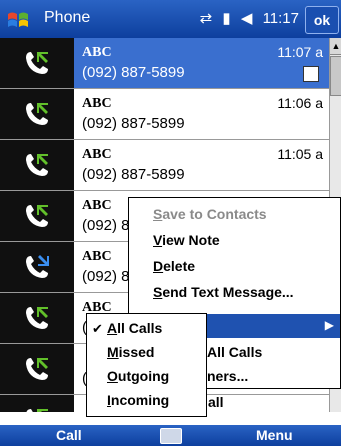 This screenshot has height=446, width=341. I want to click on scroll-up-icon: ▲, so click(335, 46).